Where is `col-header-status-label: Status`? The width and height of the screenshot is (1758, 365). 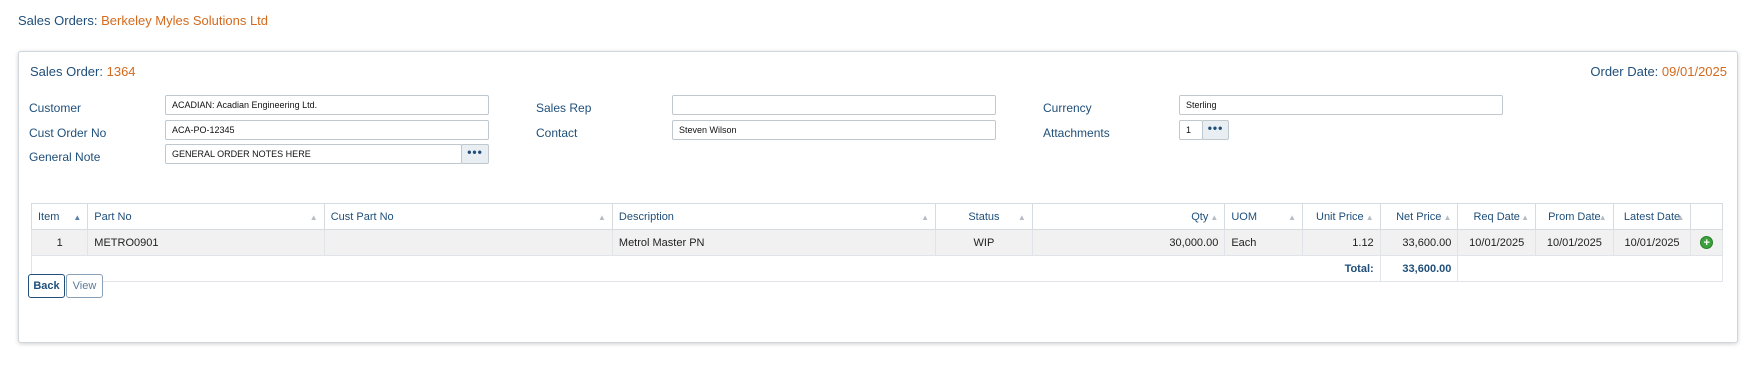
col-header-status-label: Status is located at coordinates (984, 216).